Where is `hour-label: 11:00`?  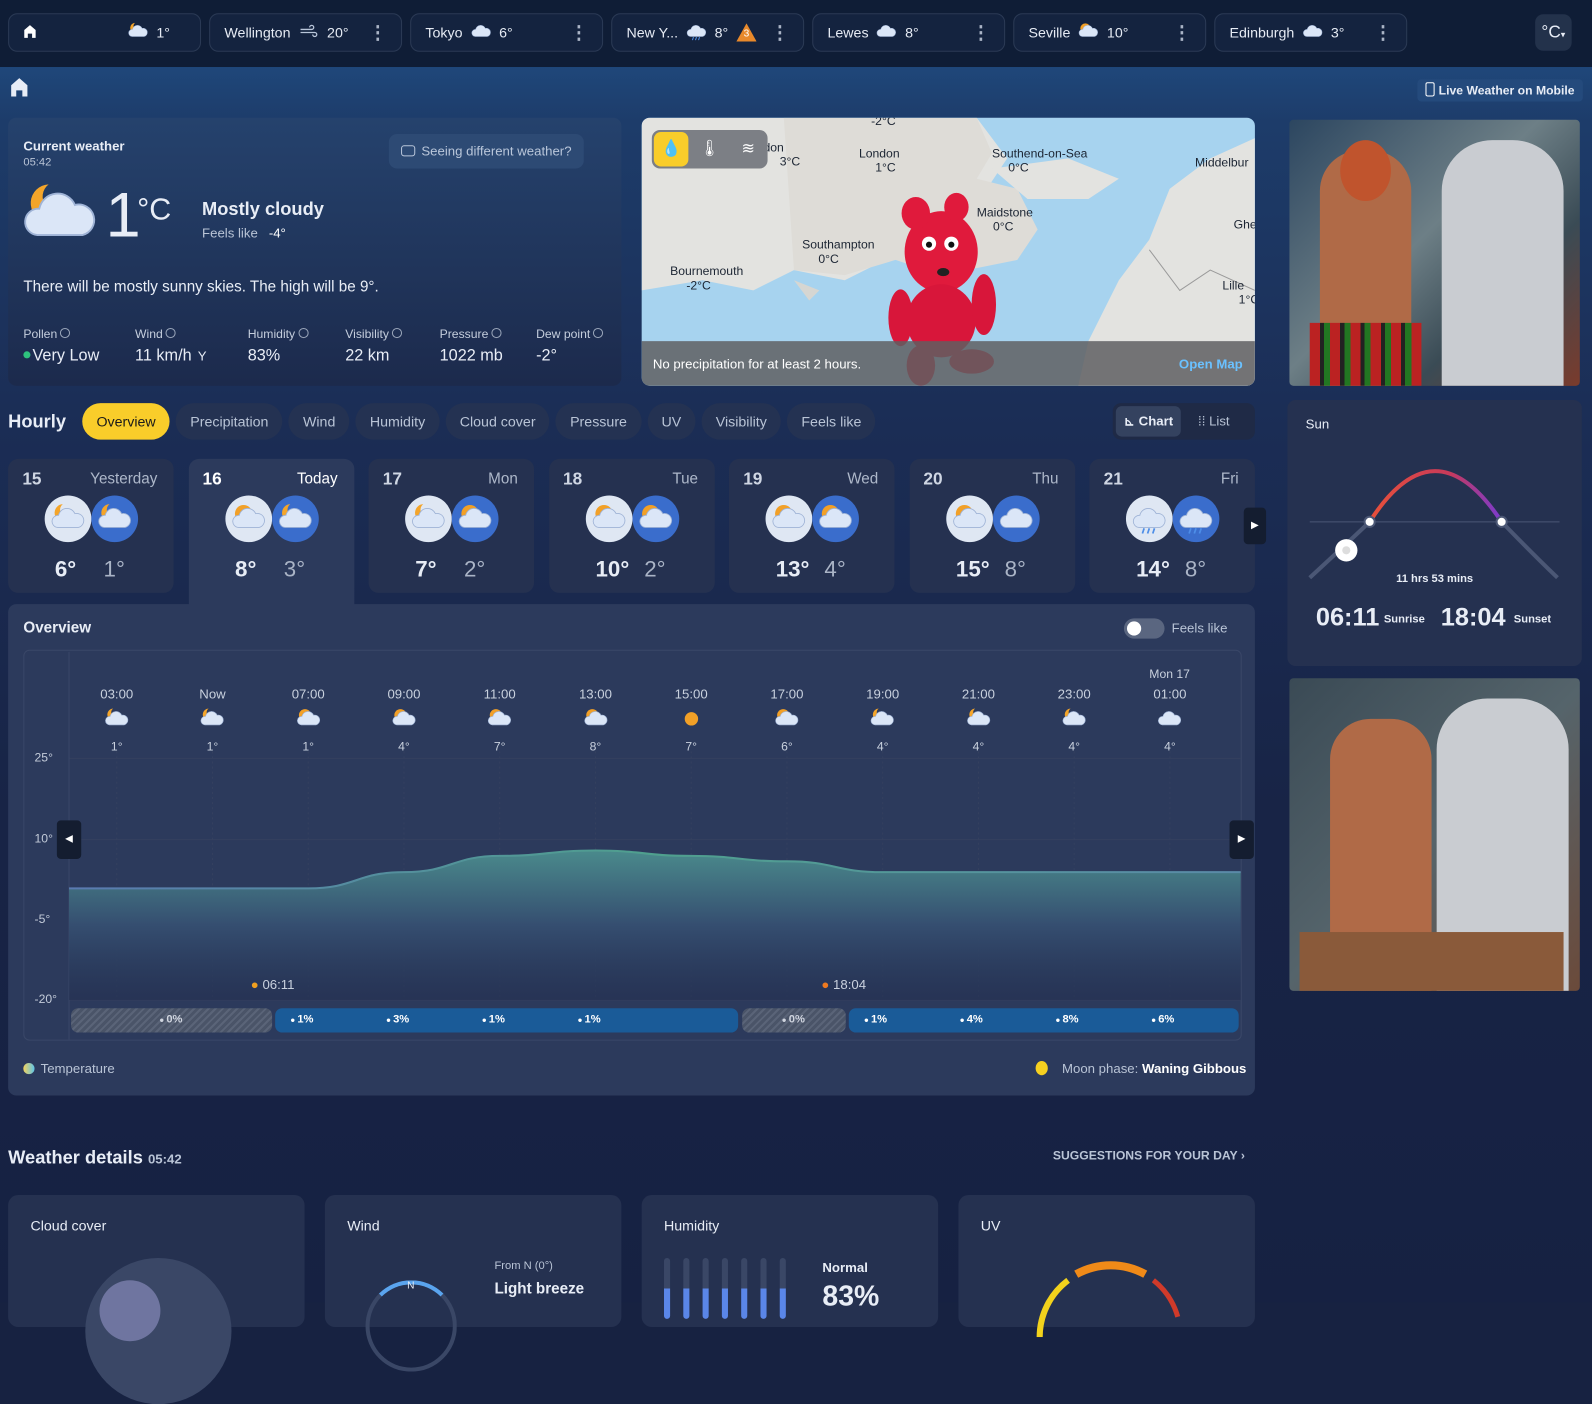 hour-label: 11:00 is located at coordinates (499, 694).